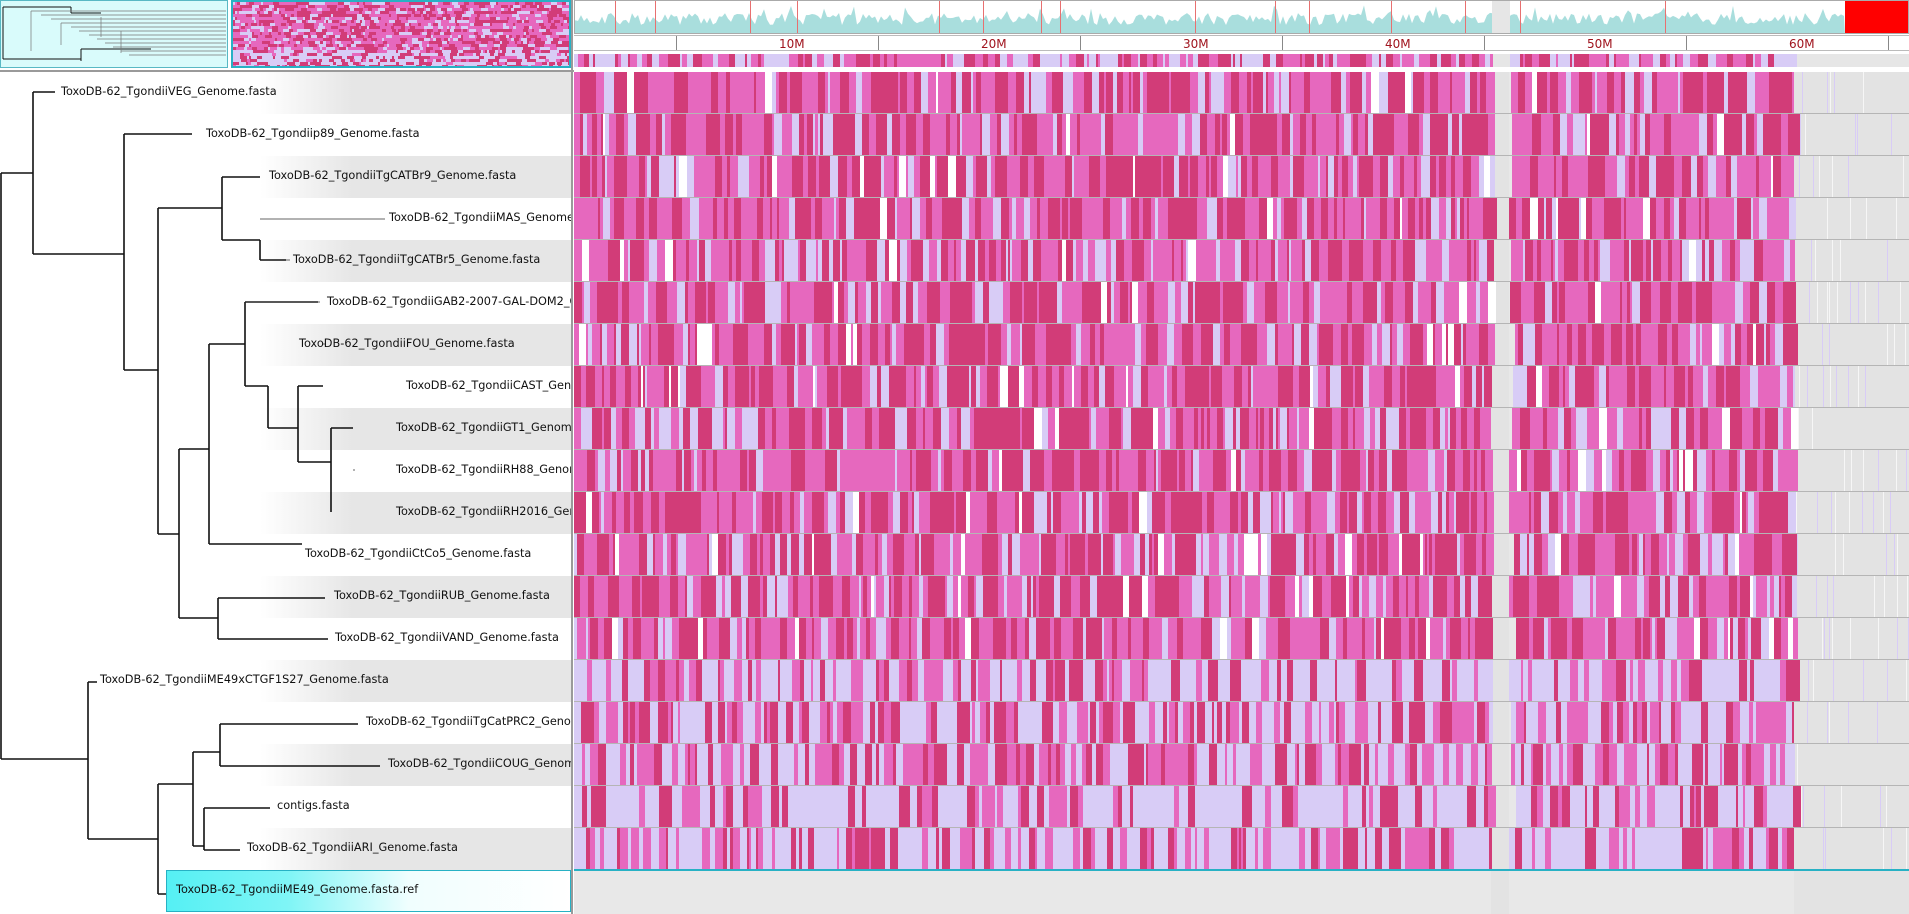 This screenshot has width=1909, height=914. I want to click on tree-leaf-label: ToxoDB-62_TgondiiCOUG_Genome.fa, so click(479, 763).